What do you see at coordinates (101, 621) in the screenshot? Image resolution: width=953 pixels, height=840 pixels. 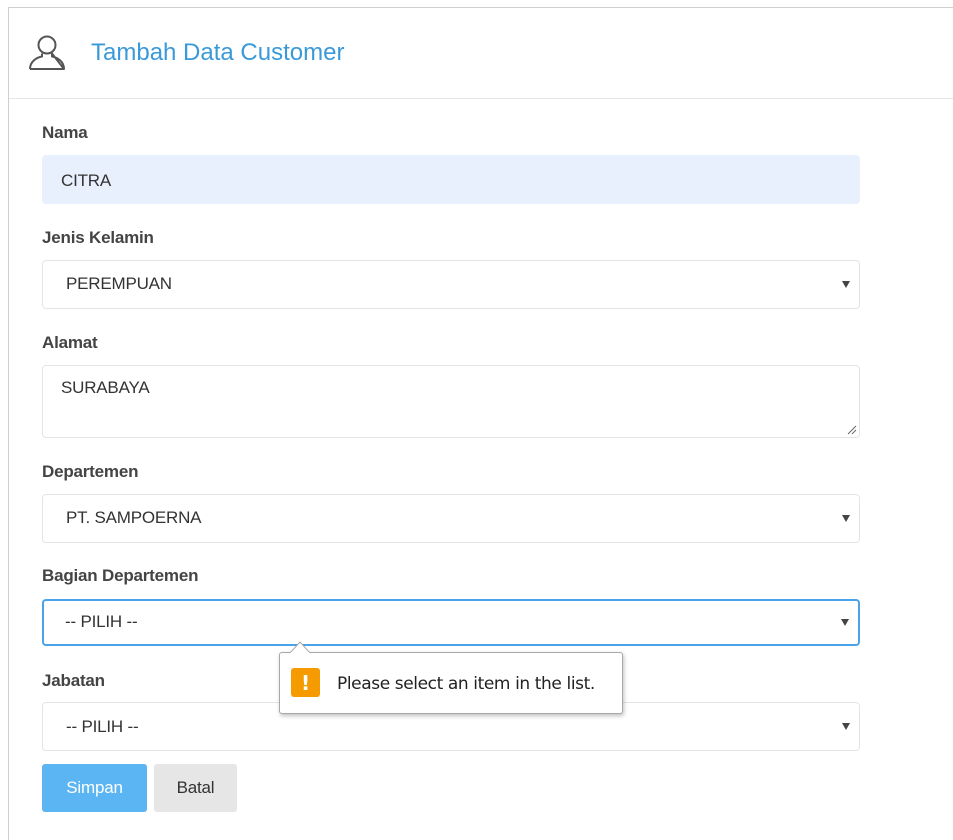 I see `bagian-departemen-value: -- PILIH --` at bounding box center [101, 621].